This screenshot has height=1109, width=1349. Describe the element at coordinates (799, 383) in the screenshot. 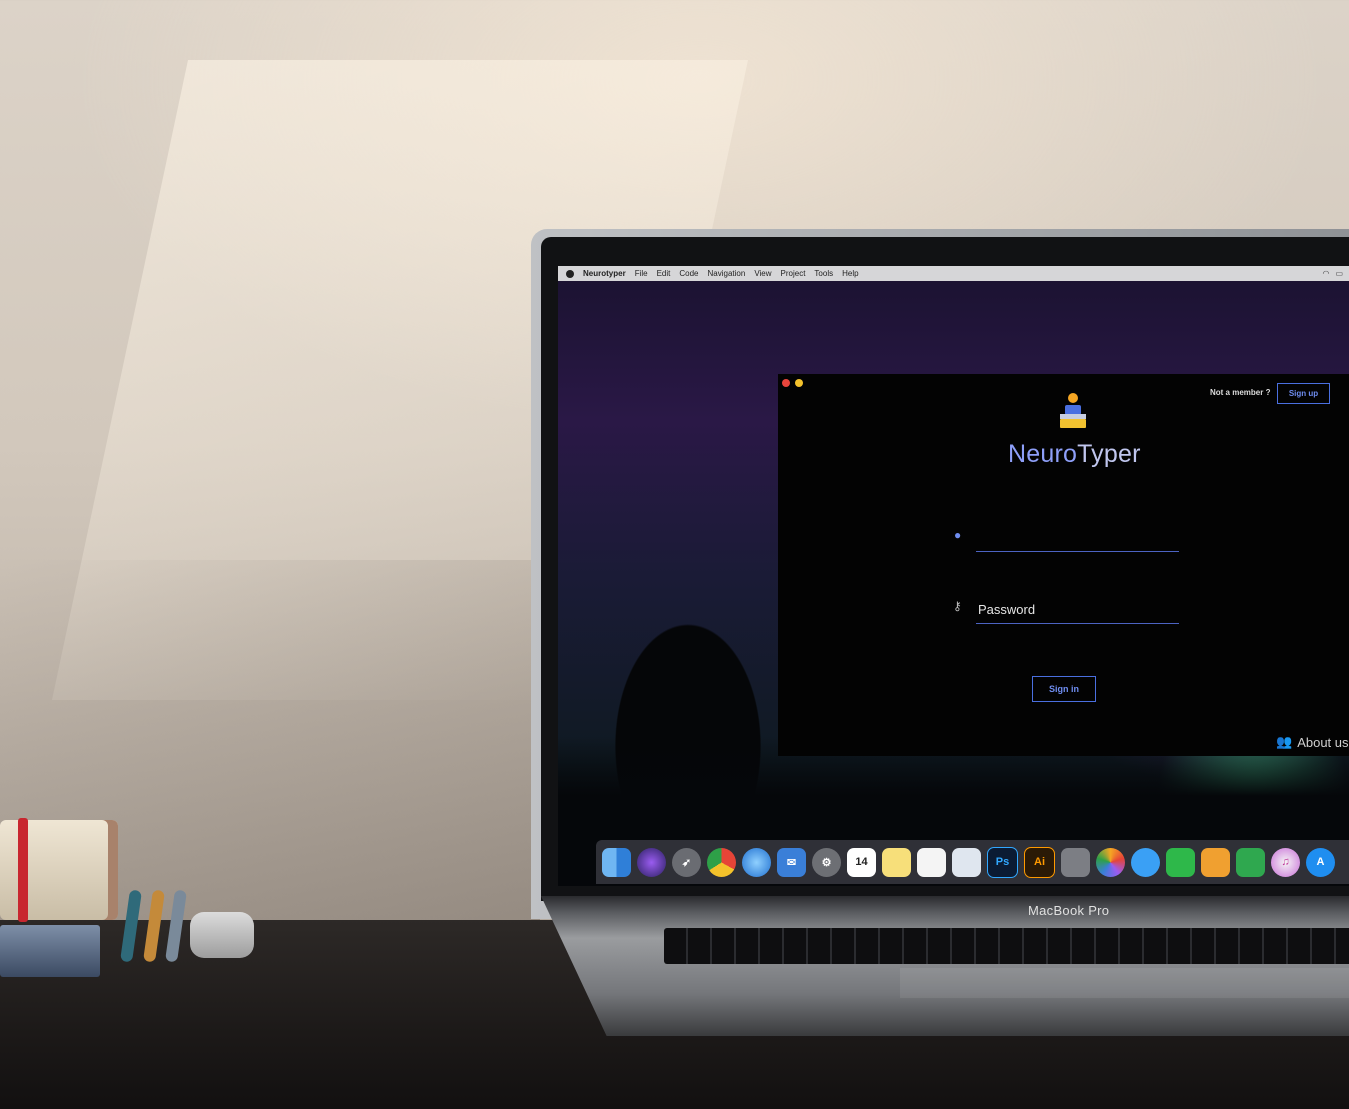

I see `minimize-window-button` at that location.